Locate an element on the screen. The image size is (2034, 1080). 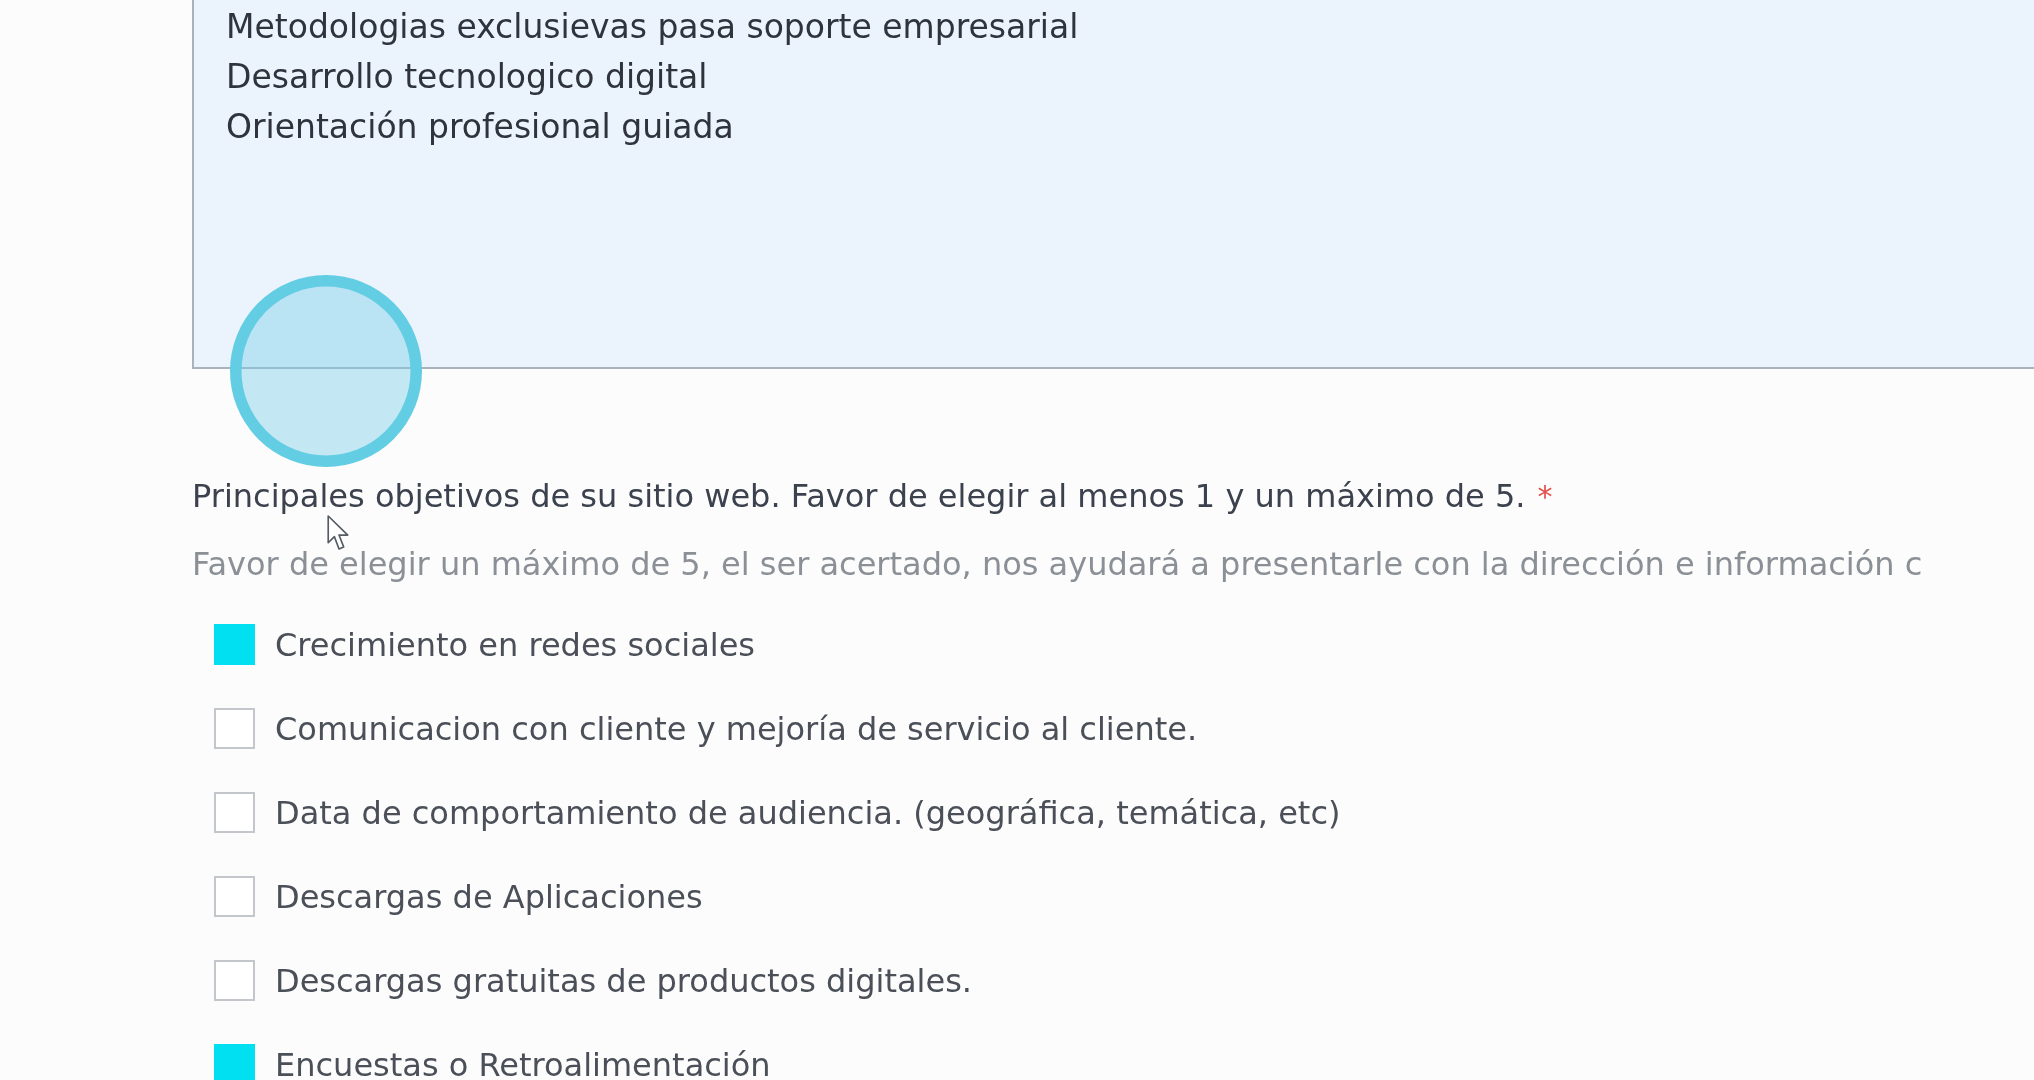
option-label: Descargas gratuitas de productos digitales. is located at coordinates (623, 980).